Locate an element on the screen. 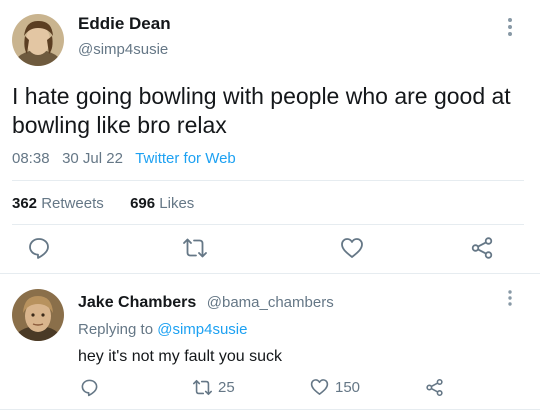  author-name: Eddie Dean is located at coordinates (124, 24).